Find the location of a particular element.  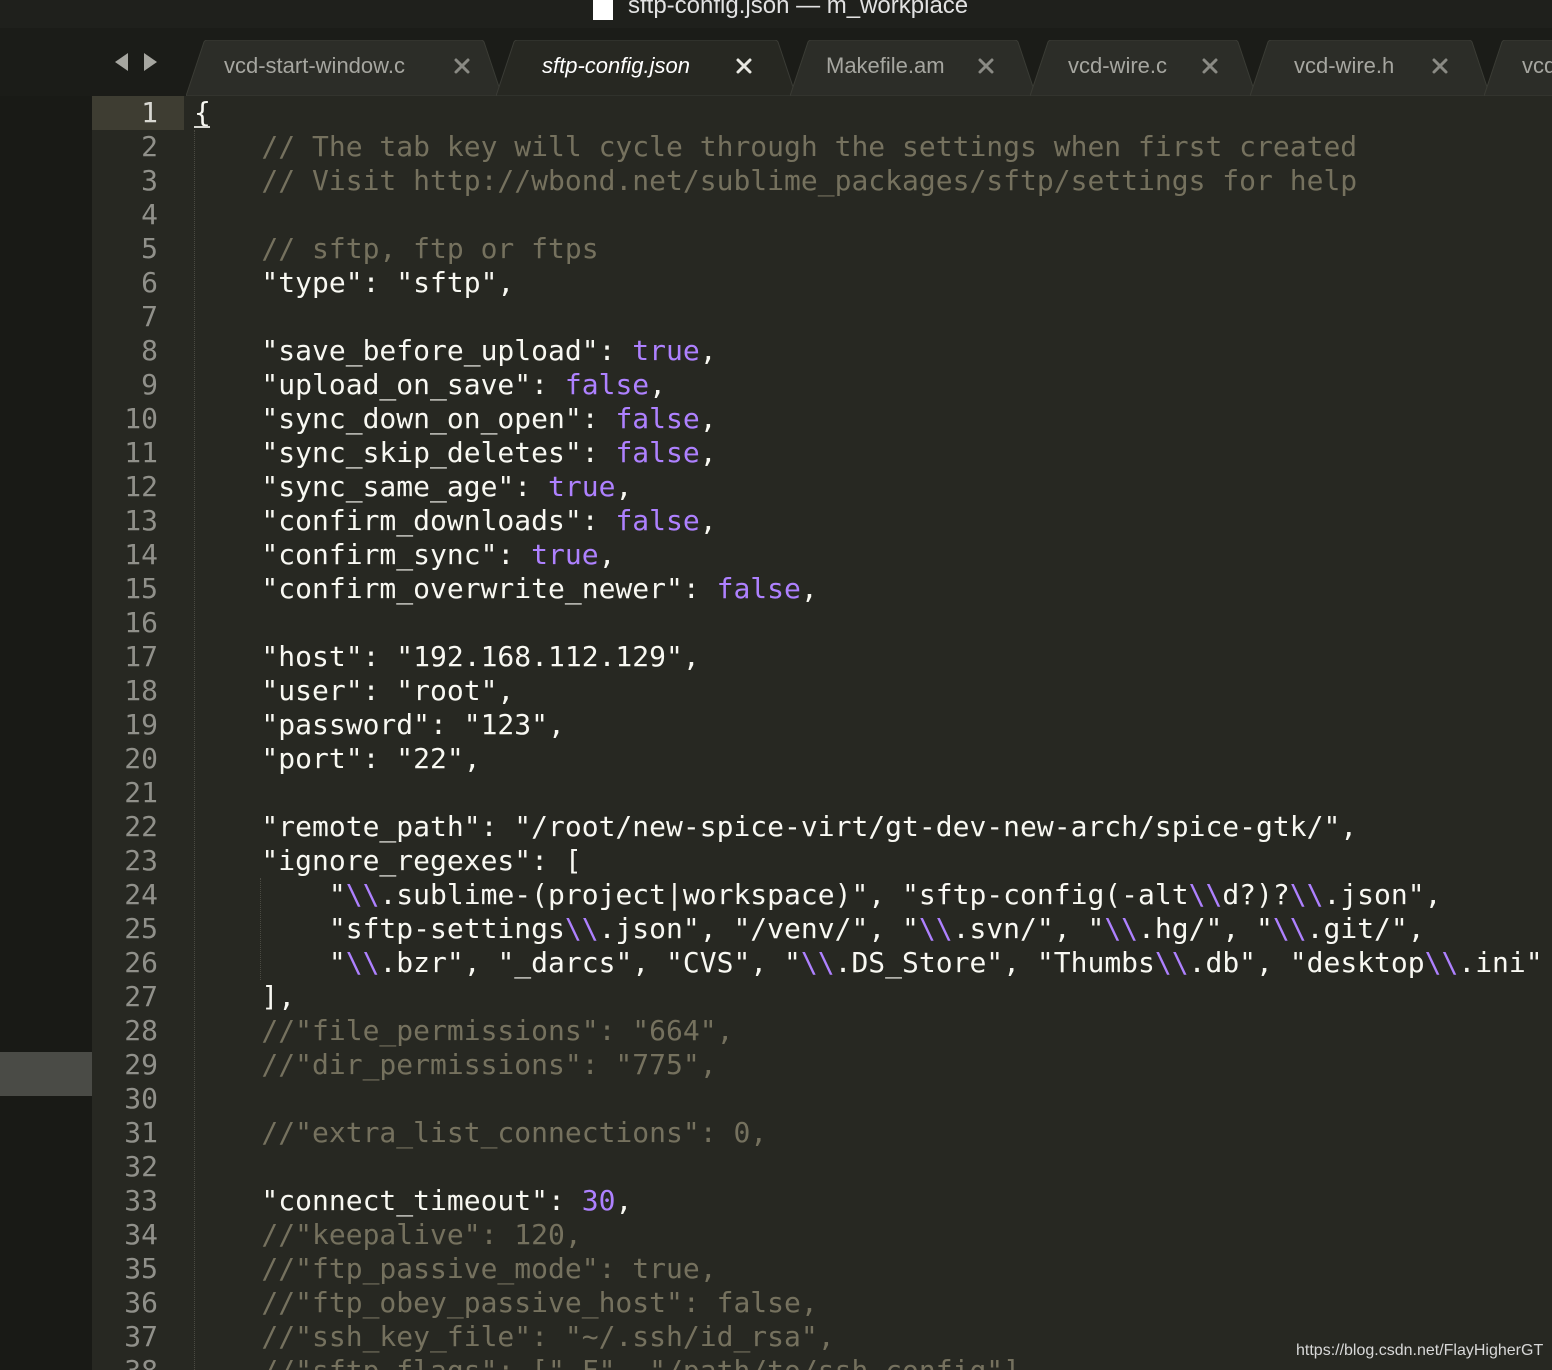

code-token: "sftp-settings is located at coordinates (379, 928).